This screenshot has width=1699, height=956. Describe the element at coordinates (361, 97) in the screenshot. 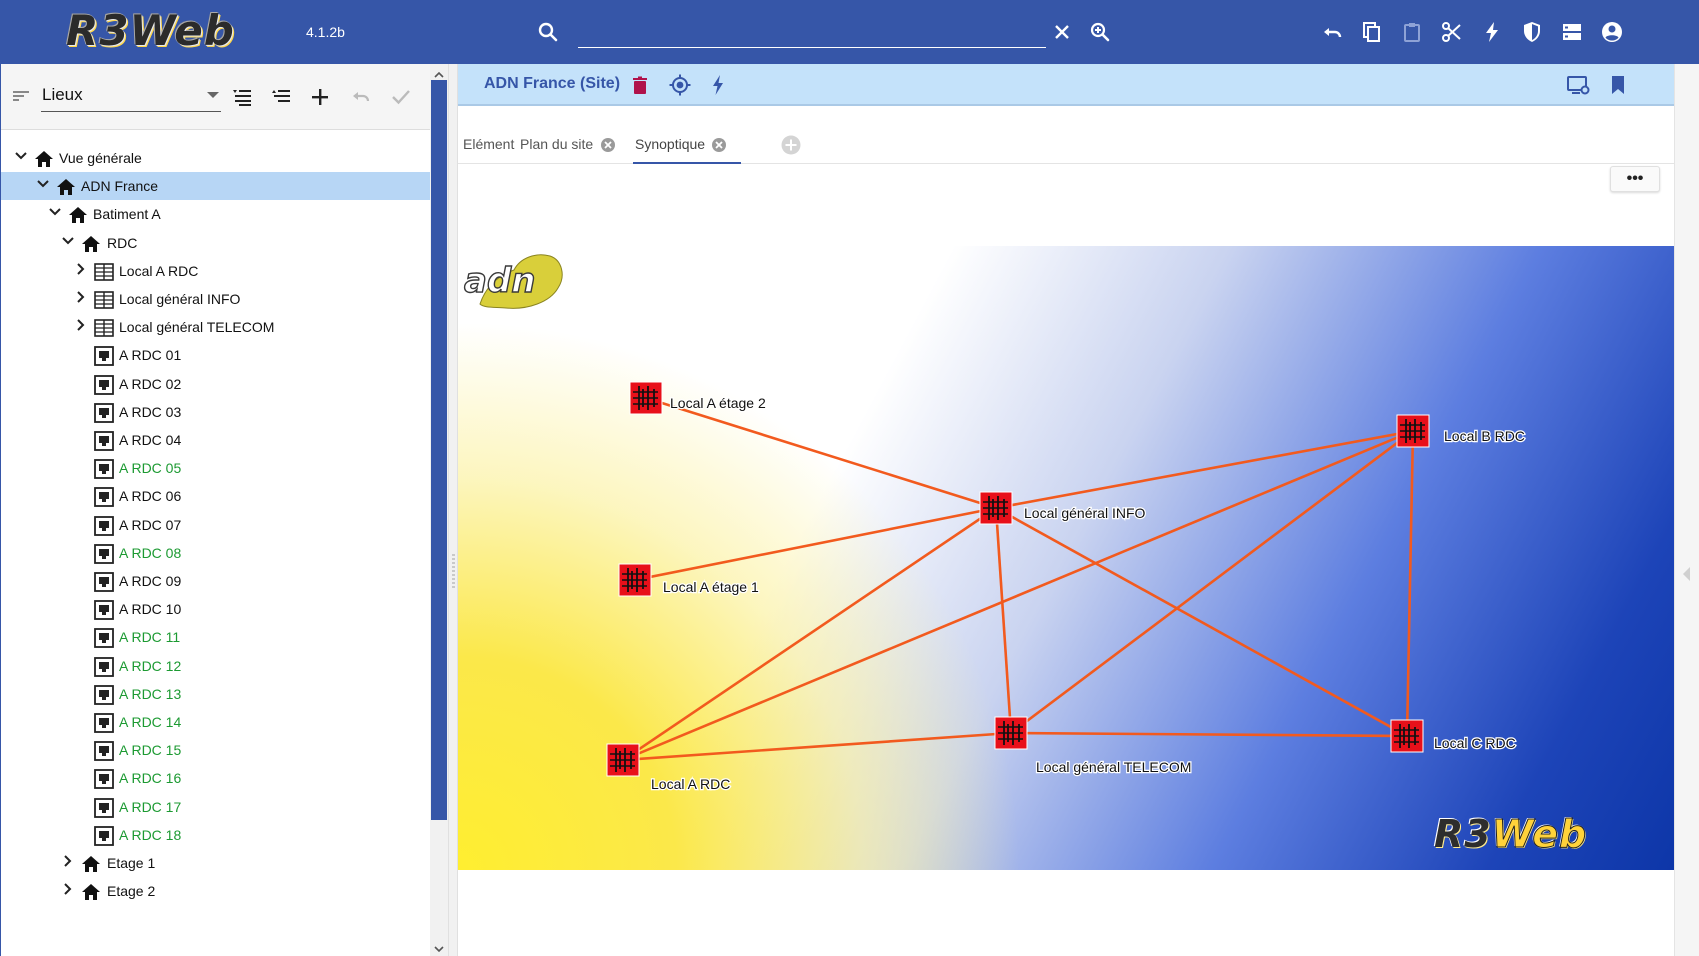

I see `undo-tree-icon` at that location.